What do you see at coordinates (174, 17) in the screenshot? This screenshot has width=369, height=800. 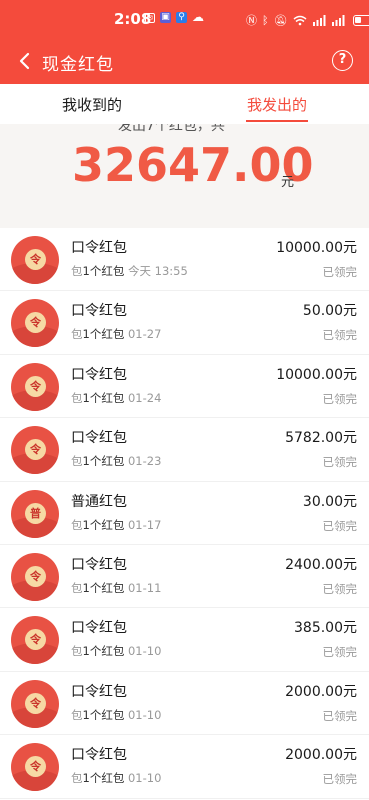 I see `notification-icons: ✉ ▣ ⚲ ☁` at bounding box center [174, 17].